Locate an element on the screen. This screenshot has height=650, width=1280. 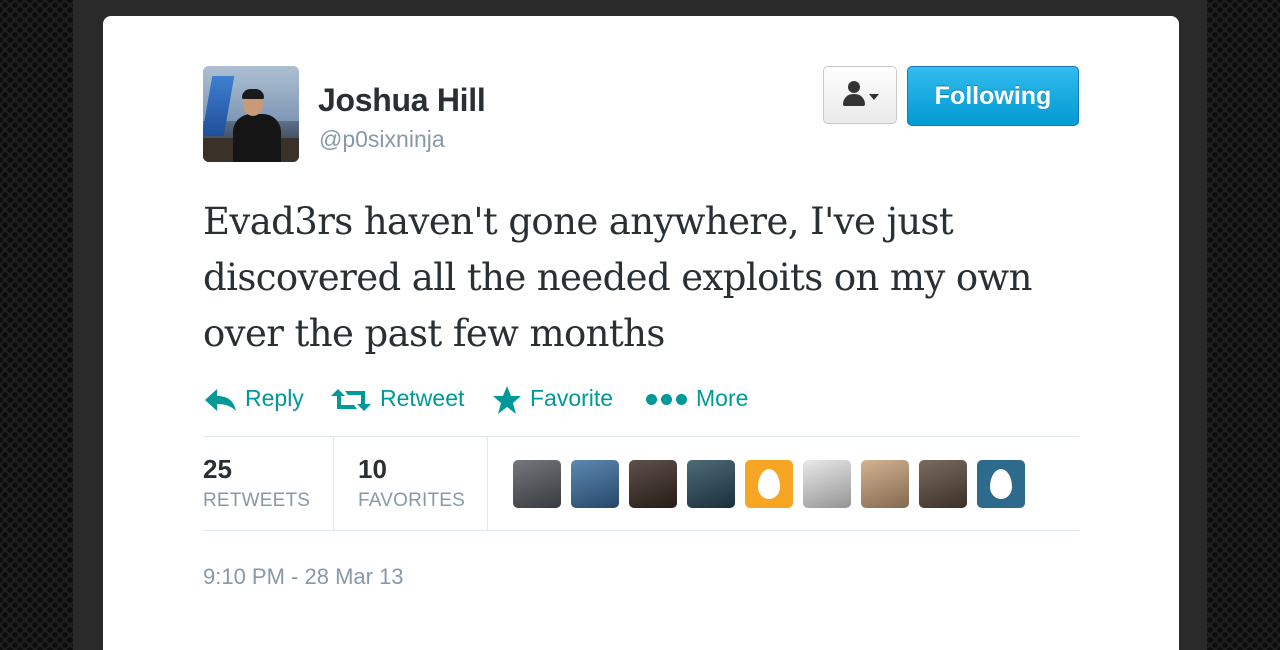
avatar-hair is located at coordinates (253, 94).